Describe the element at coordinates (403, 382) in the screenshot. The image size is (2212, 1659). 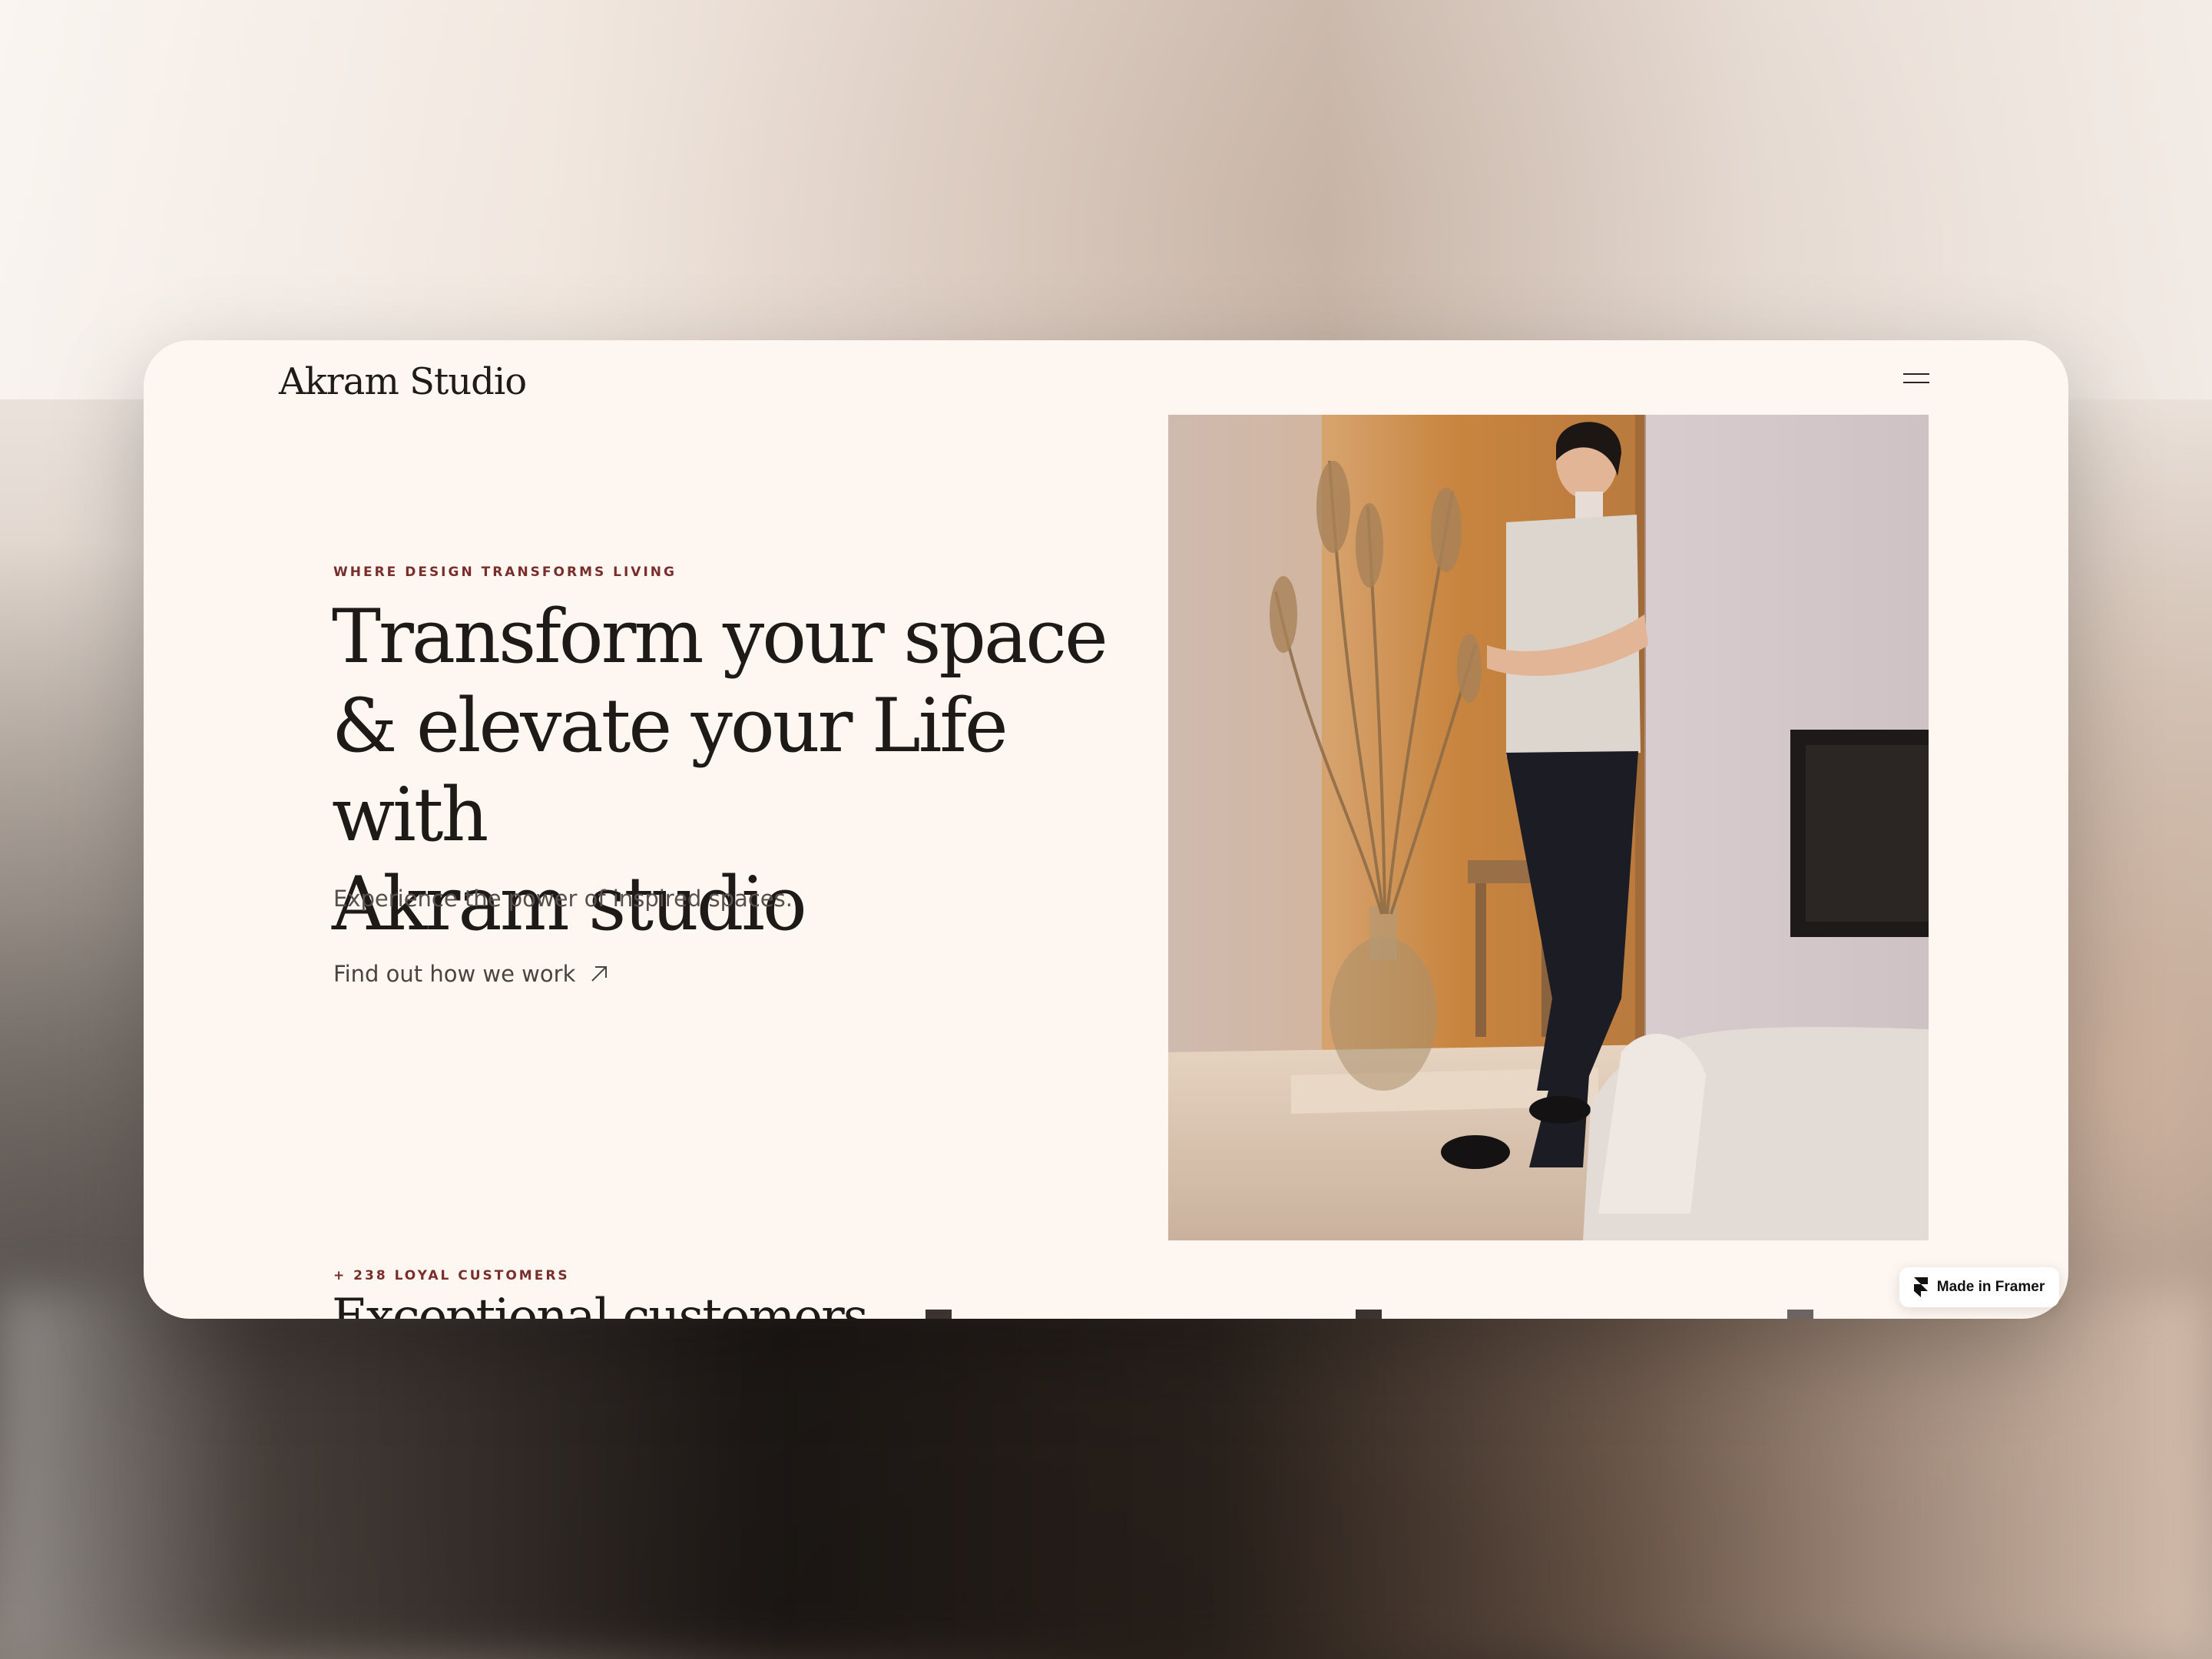
I see `site-logo: Akram Studio` at that location.